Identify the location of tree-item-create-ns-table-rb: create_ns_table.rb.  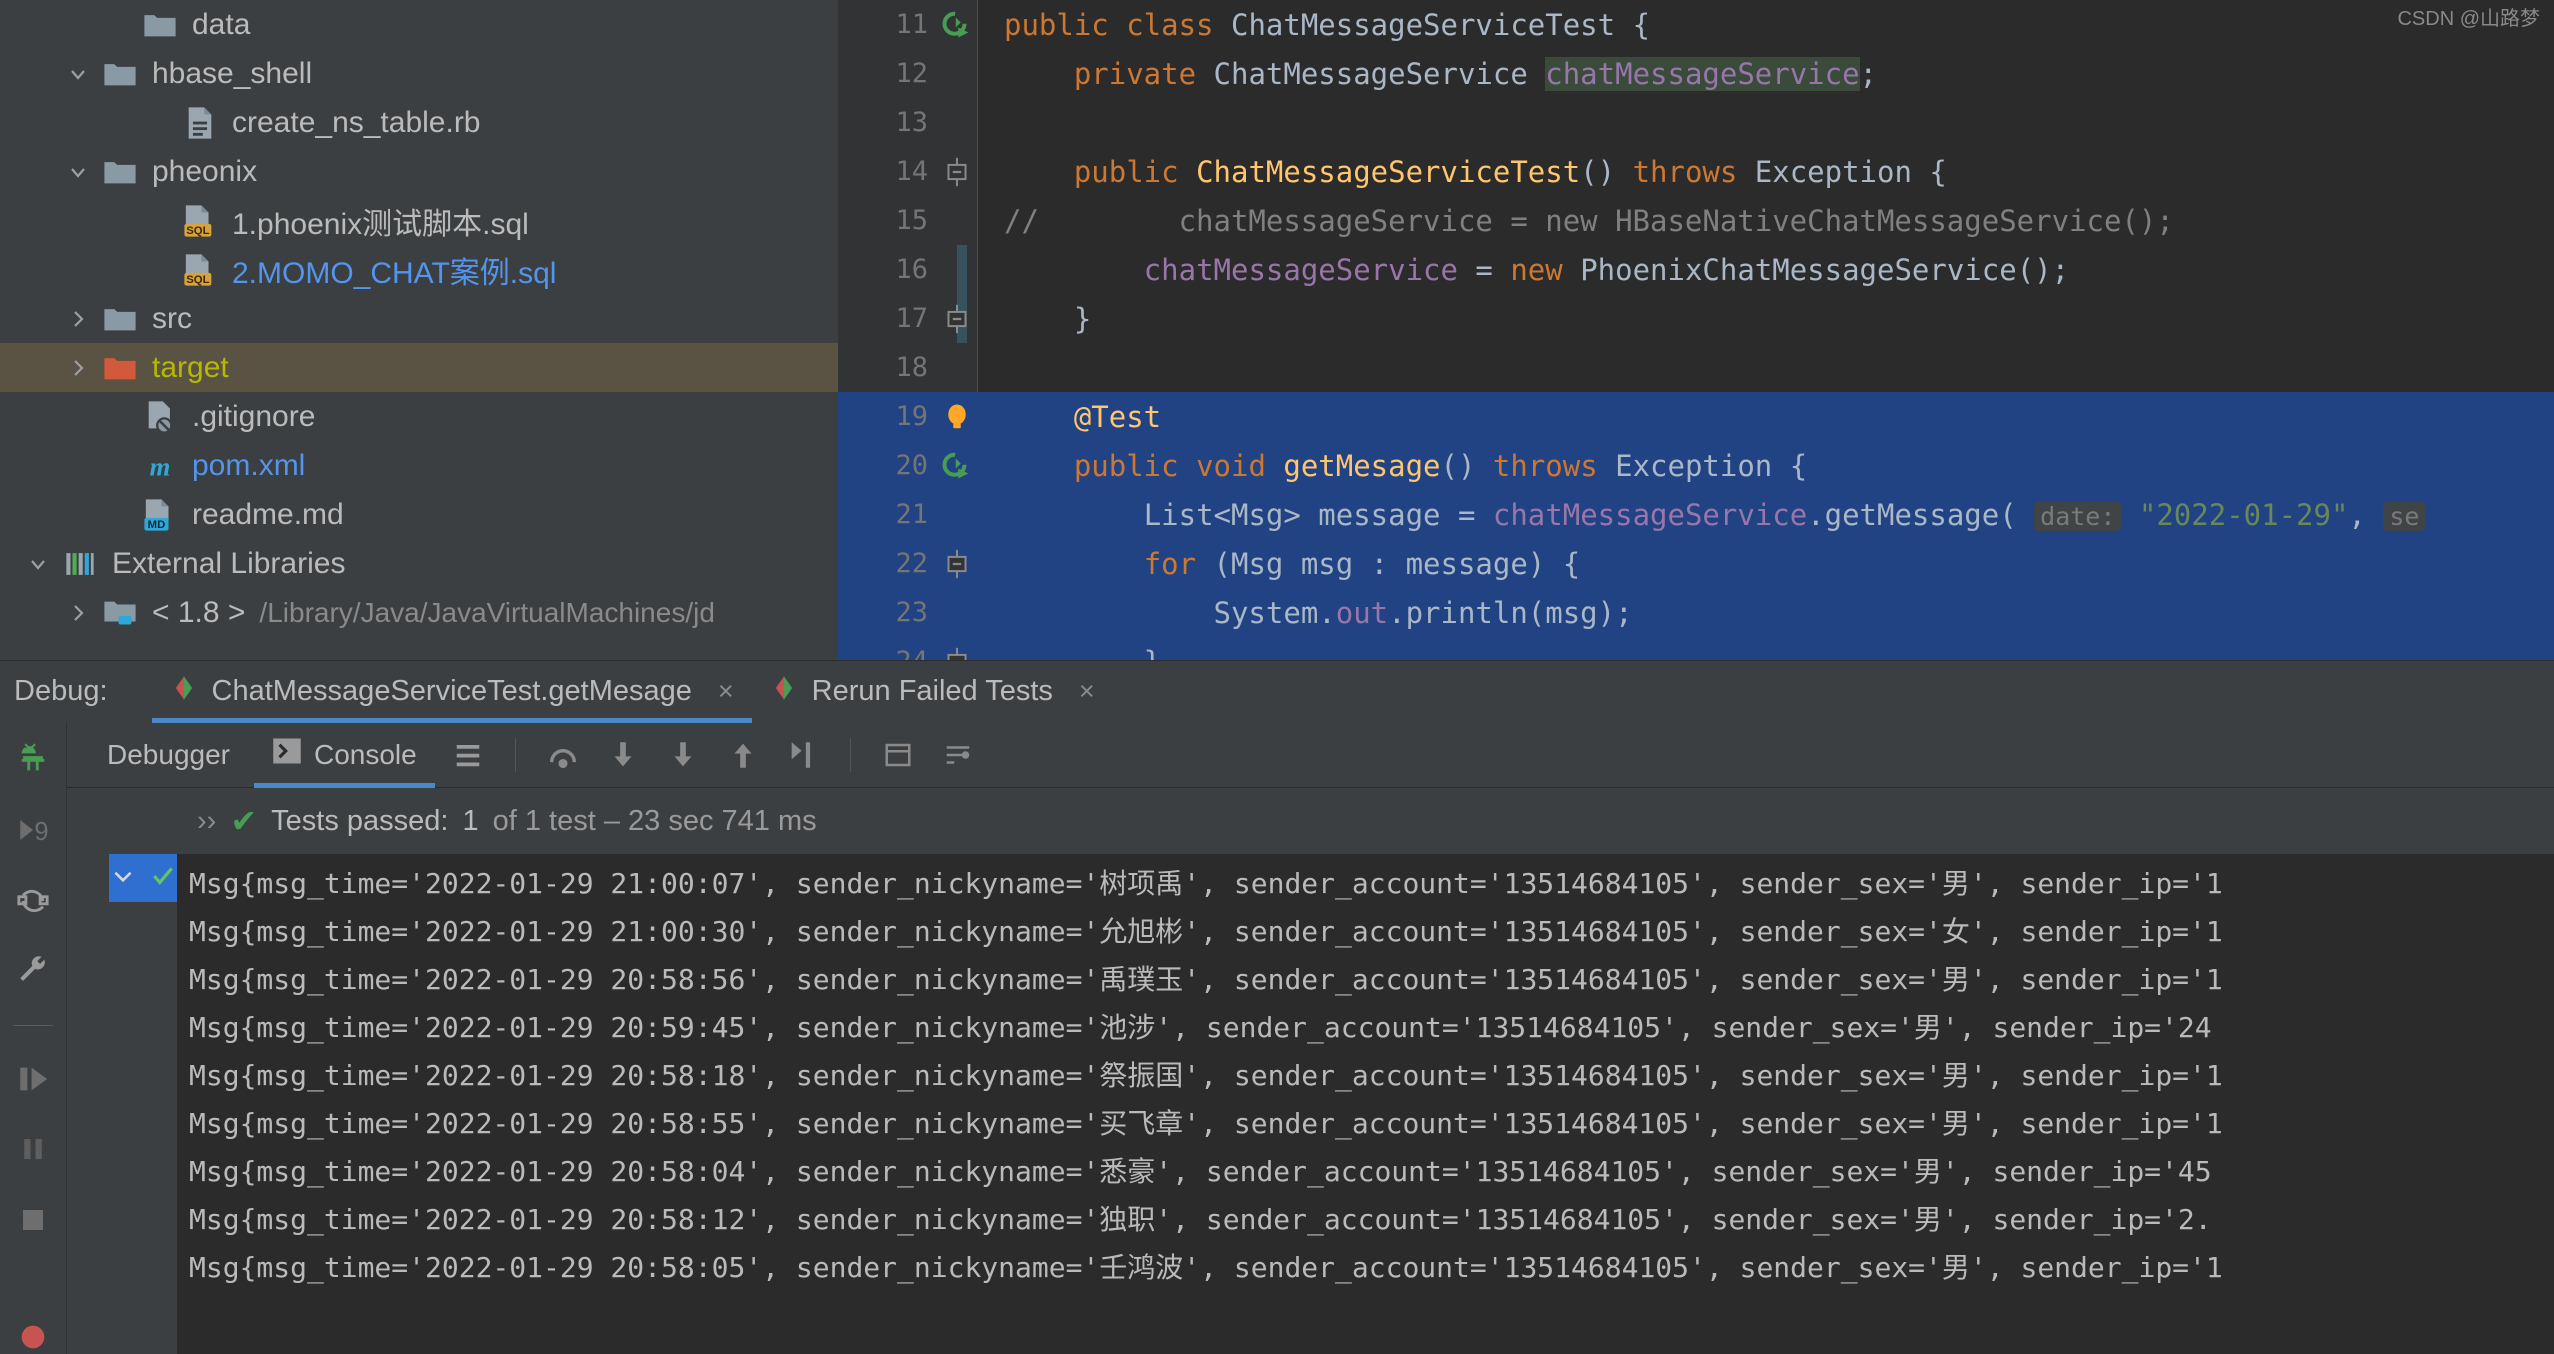
(419, 122).